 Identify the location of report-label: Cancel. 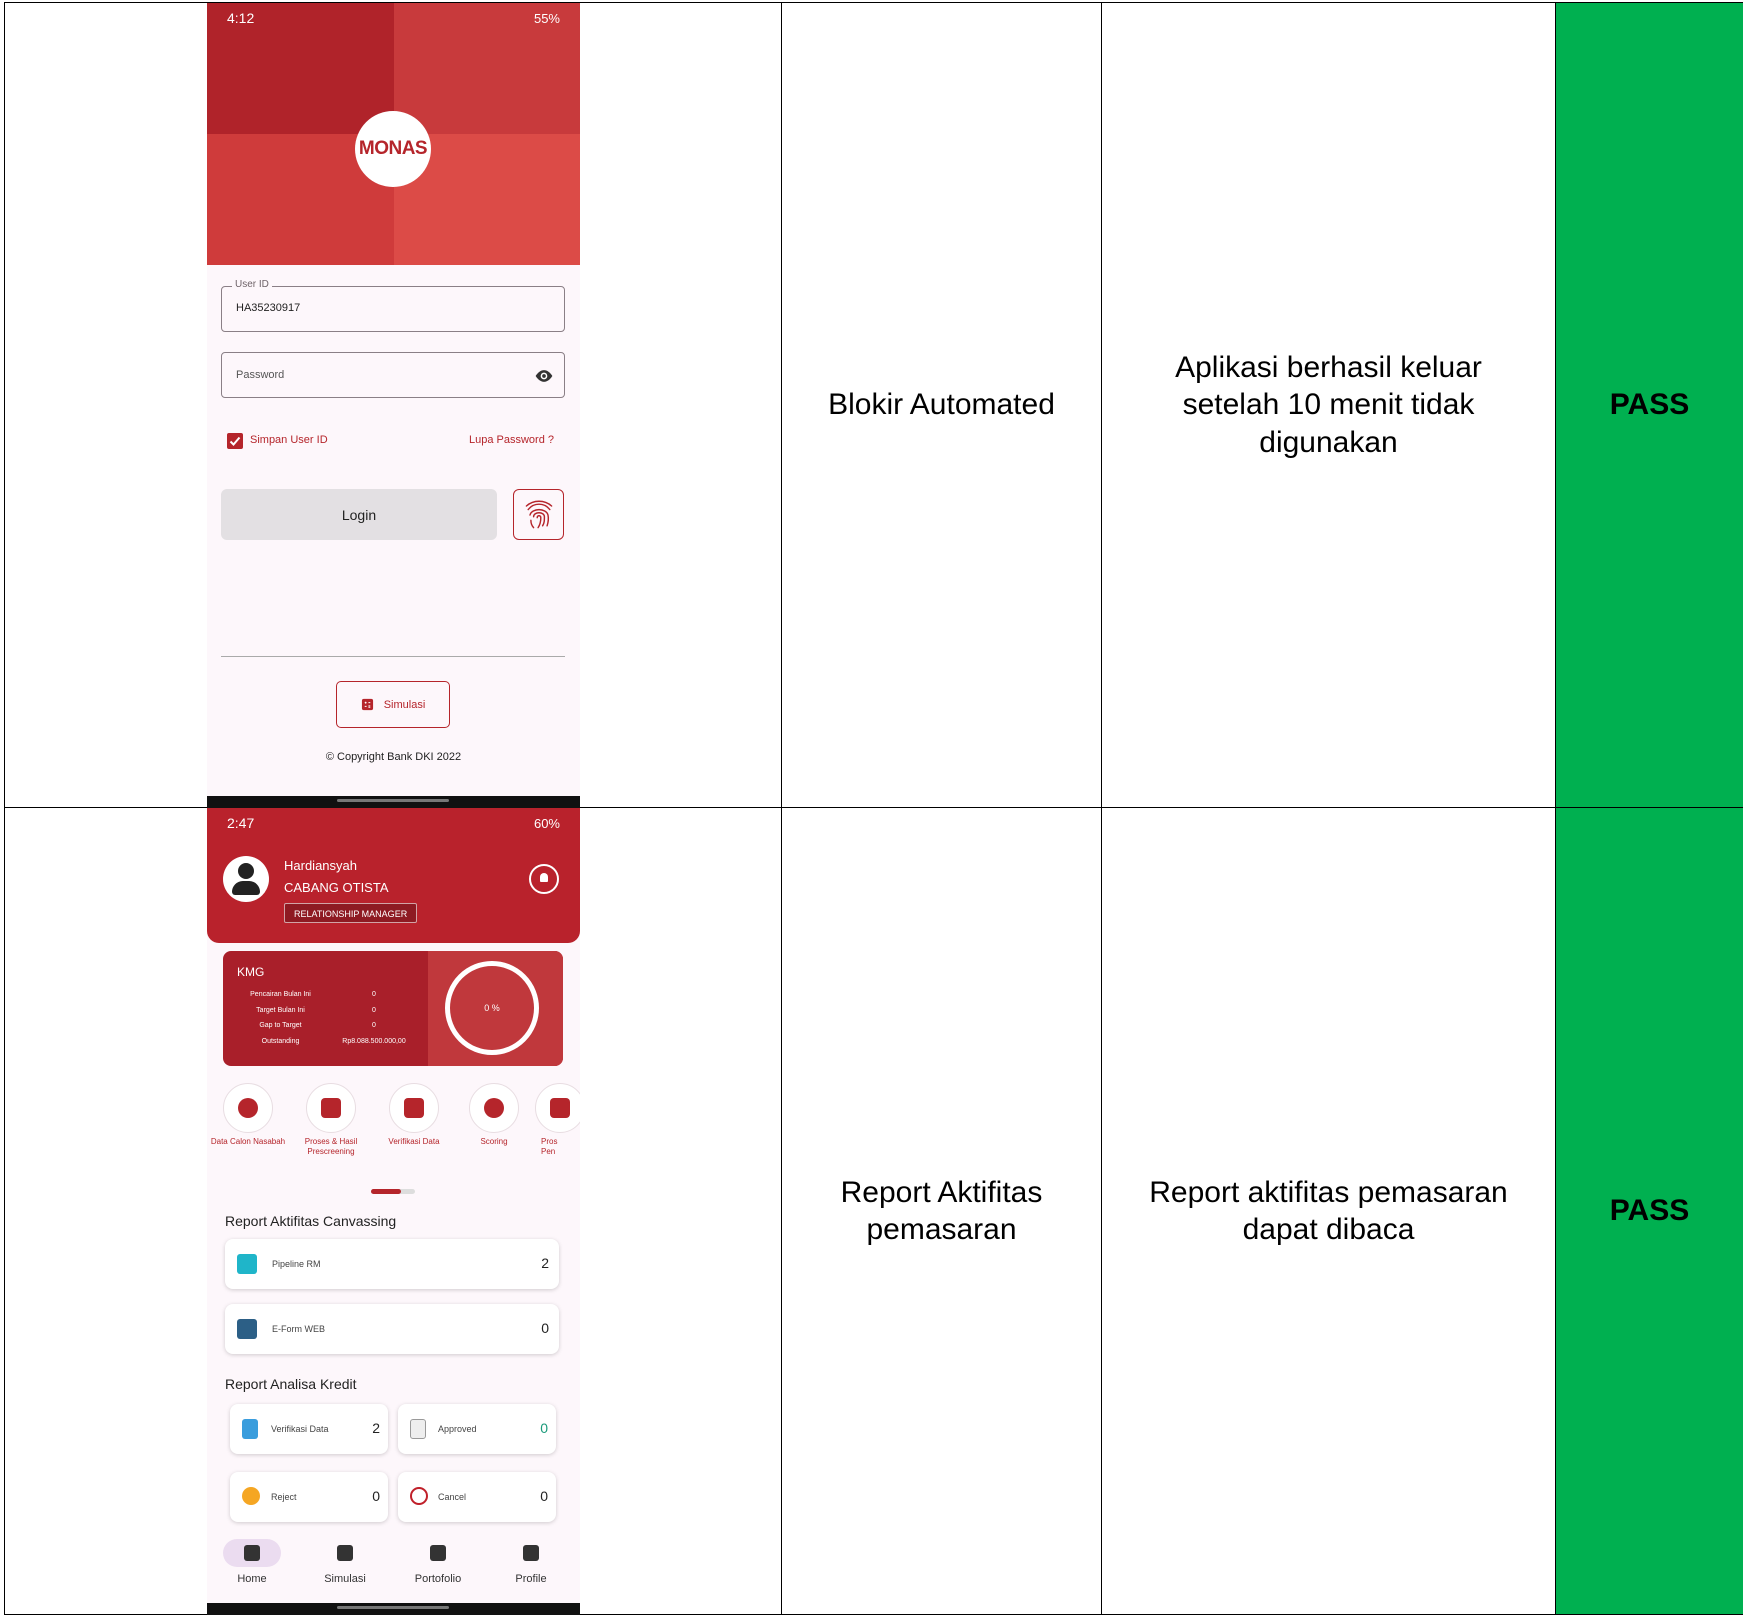
(452, 1497).